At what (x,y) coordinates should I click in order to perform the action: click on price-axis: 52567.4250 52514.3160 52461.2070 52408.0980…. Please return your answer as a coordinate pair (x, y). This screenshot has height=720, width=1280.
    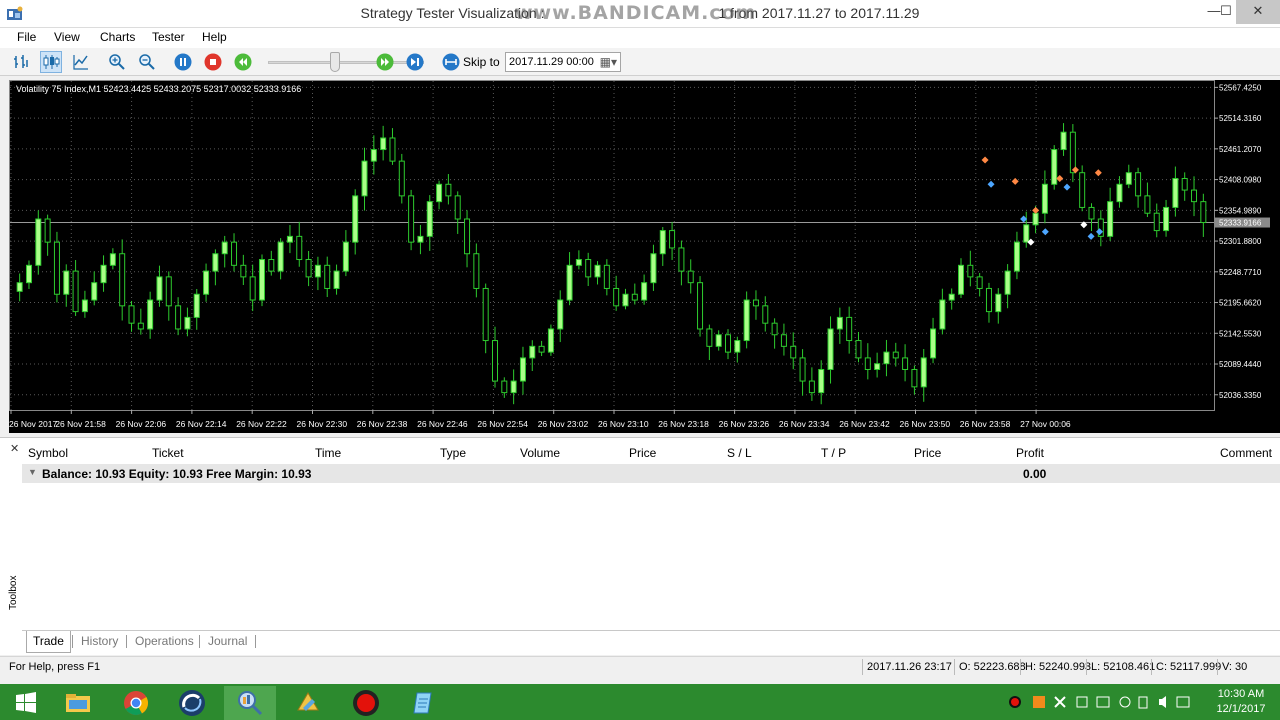
    Looking at the image, I should click on (1242, 241).